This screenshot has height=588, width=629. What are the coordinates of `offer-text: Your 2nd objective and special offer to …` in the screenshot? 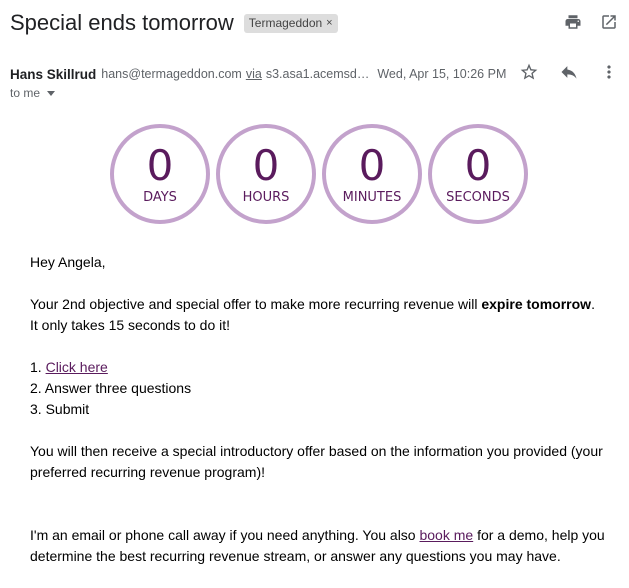 It's located at (256, 304).